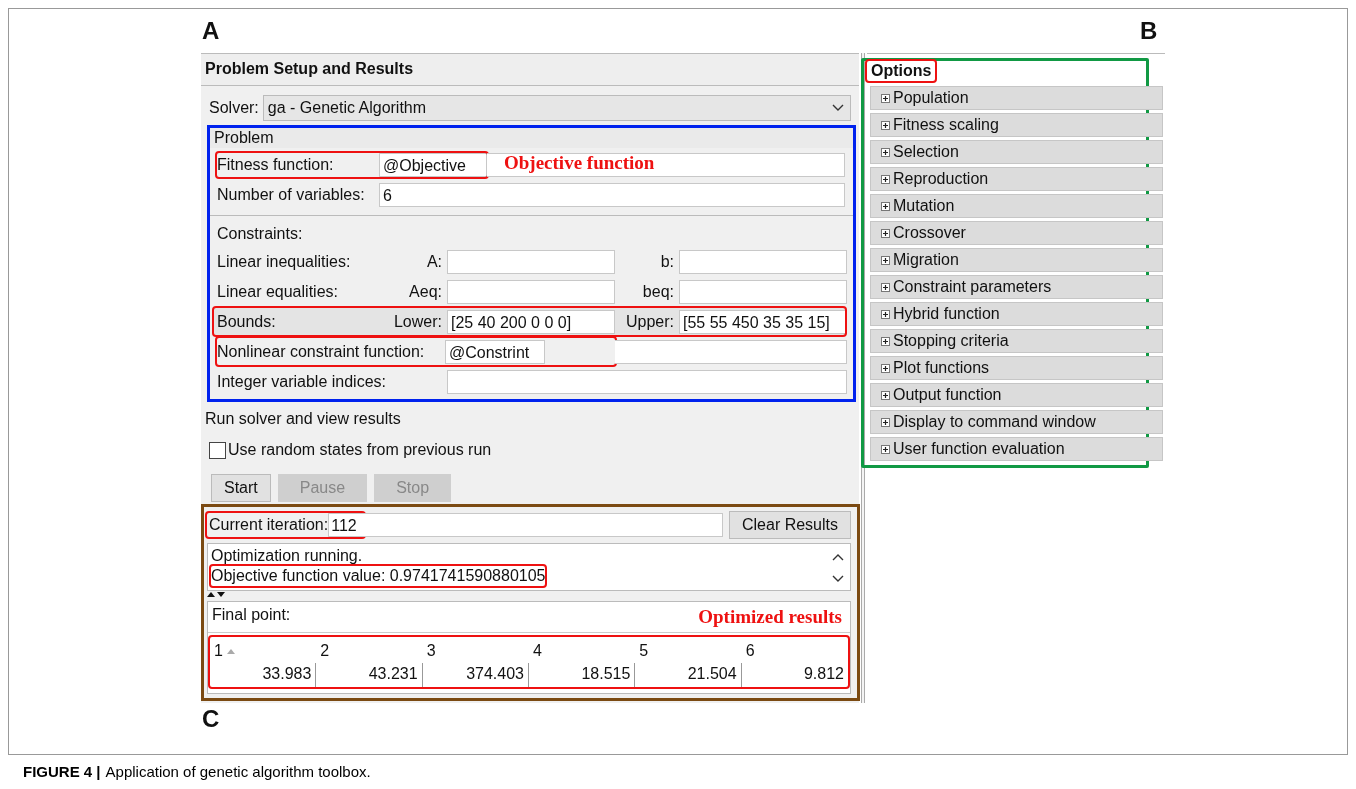 This screenshot has height=789, width=1356. I want to click on log-line: Optimization running., so click(287, 556).